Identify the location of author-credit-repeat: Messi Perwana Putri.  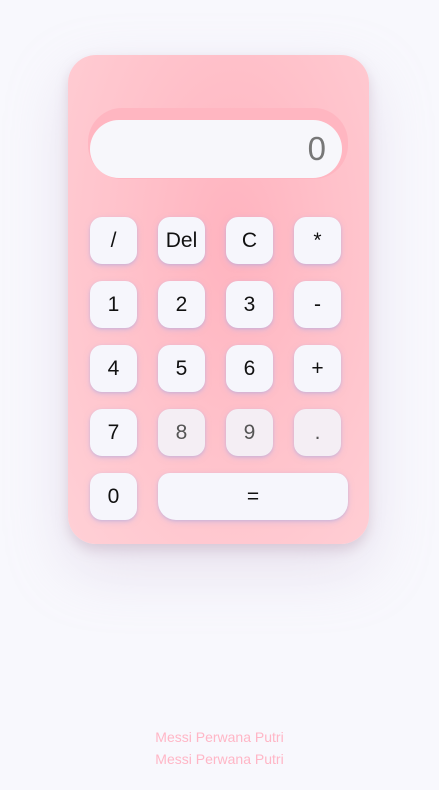
(219, 759).